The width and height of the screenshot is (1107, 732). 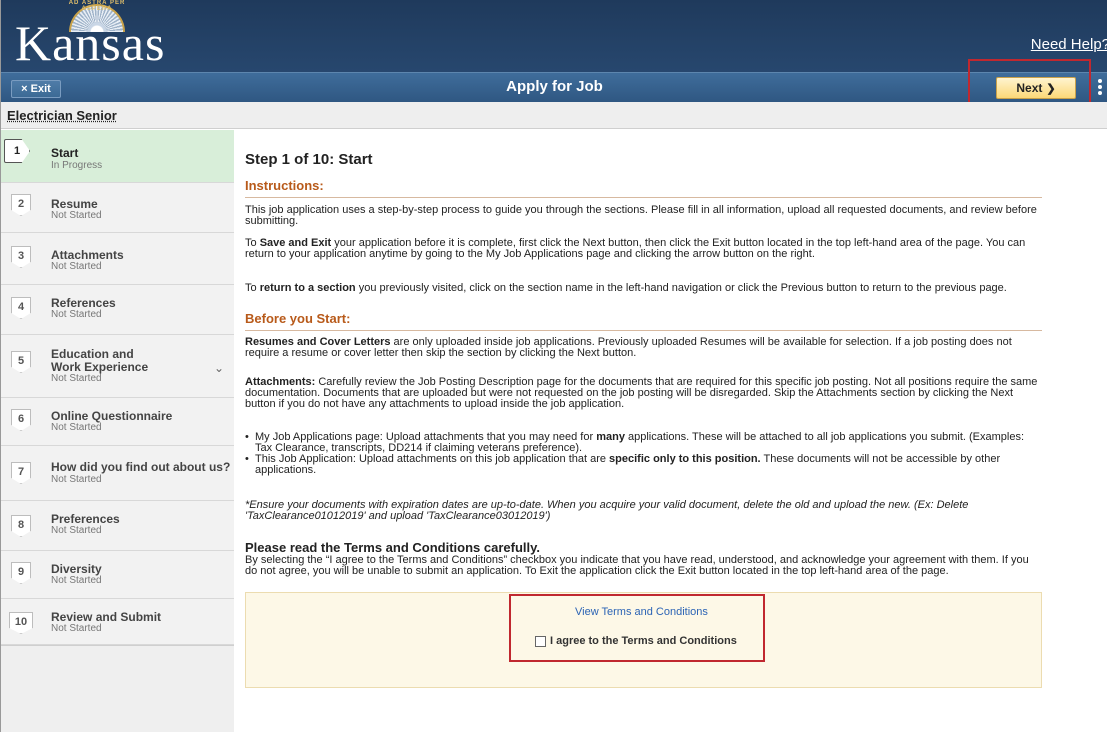 What do you see at coordinates (117, 259) in the screenshot?
I see `step-item-attachments: 3 Attachments Not Started` at bounding box center [117, 259].